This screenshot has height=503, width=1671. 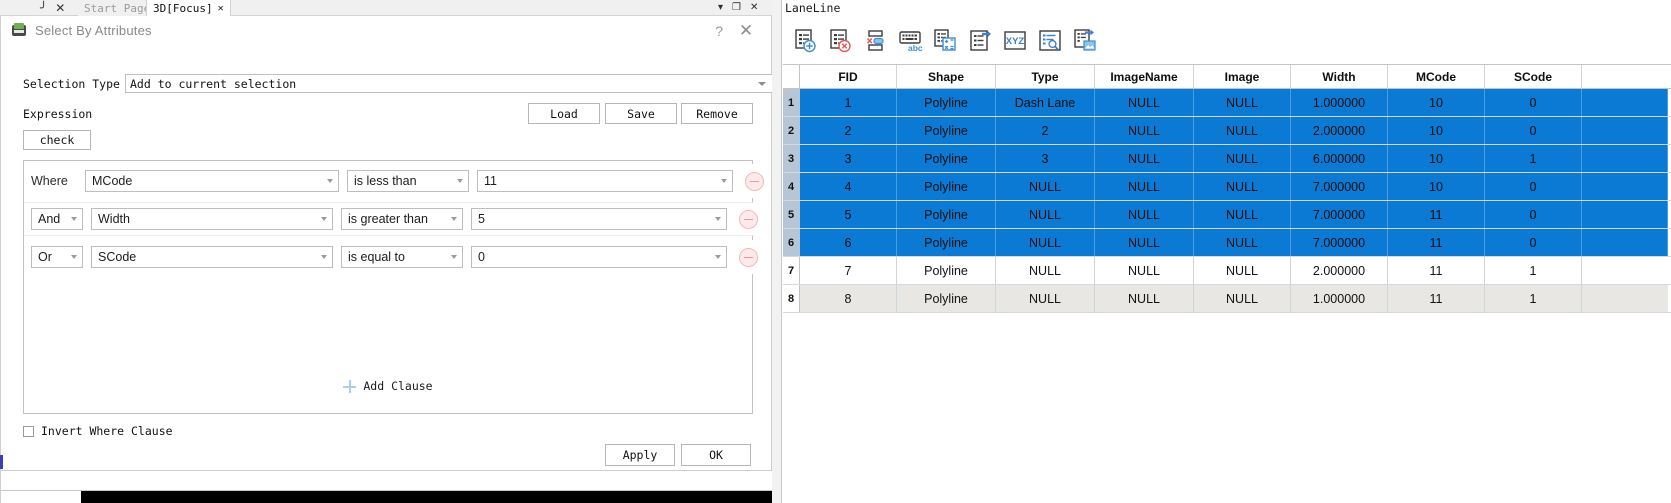 What do you see at coordinates (791, 102) in the screenshot?
I see `row-header: 1` at bounding box center [791, 102].